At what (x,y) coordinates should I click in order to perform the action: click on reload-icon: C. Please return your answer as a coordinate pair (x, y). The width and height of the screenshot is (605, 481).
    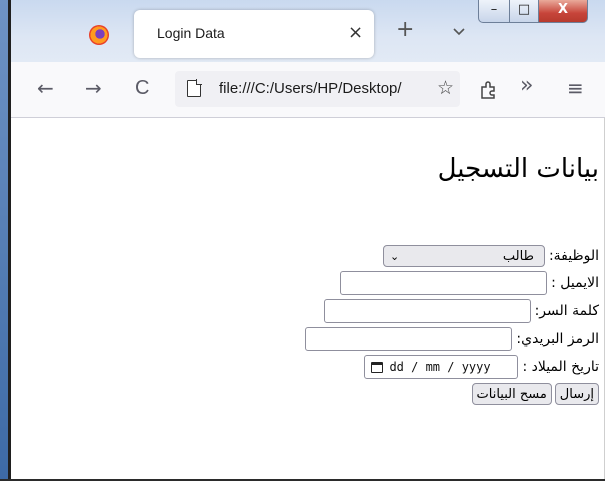
    Looking at the image, I should click on (142, 88).